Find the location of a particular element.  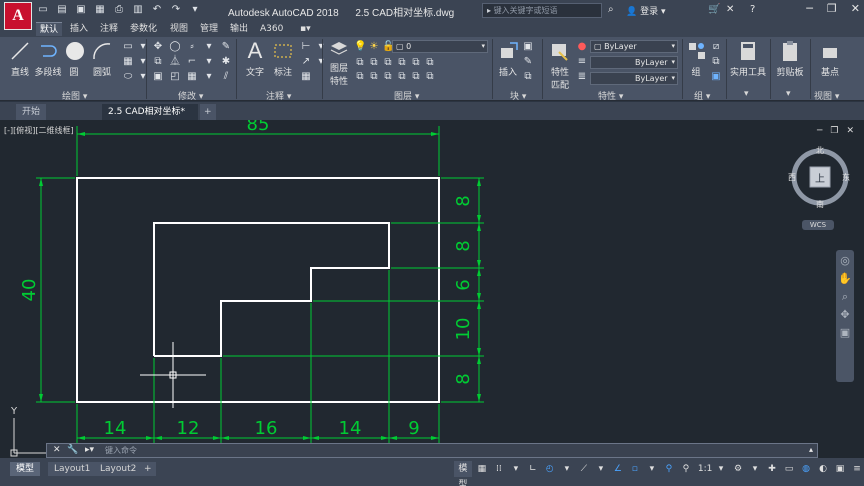

edit-block-icon: ✎ is located at coordinates (528, 62).